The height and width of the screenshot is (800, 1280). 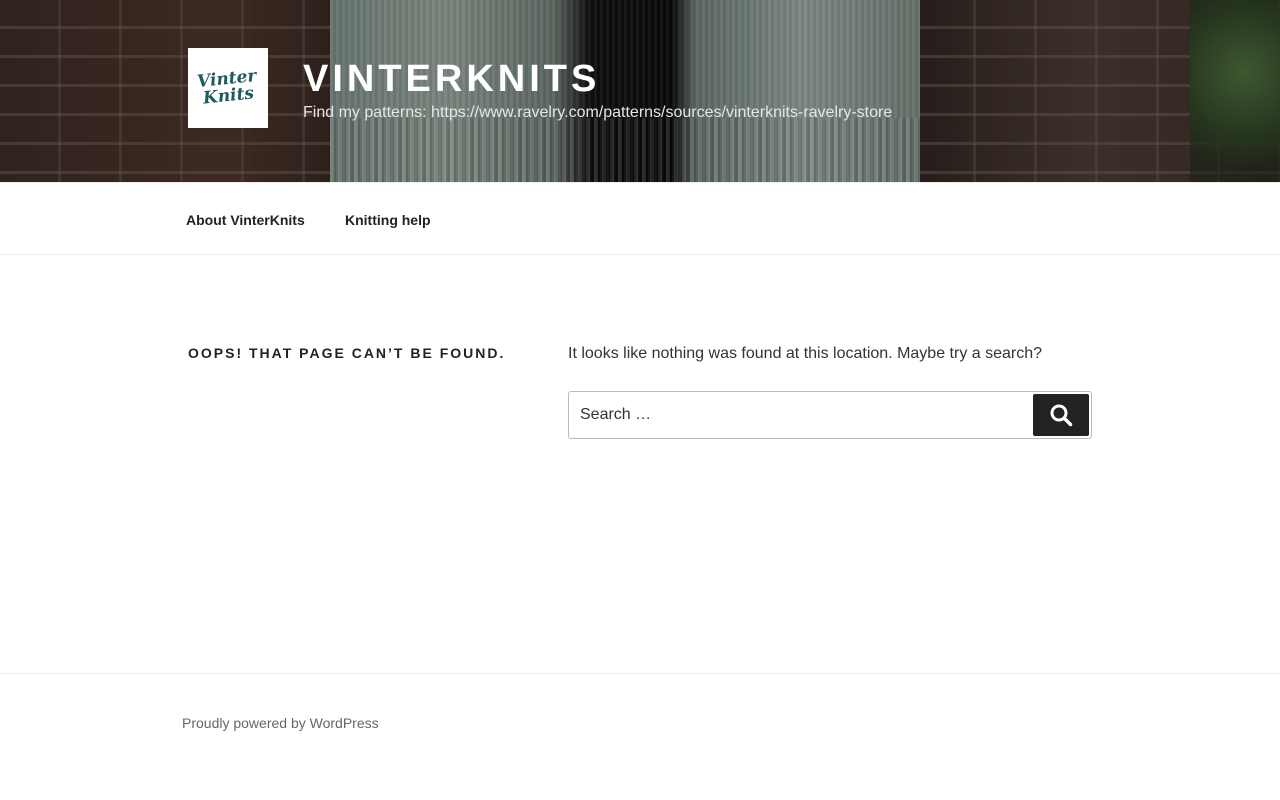 What do you see at coordinates (640, 218) in the screenshot?
I see `main-navigation: About VinterKnits Knitting help` at bounding box center [640, 218].